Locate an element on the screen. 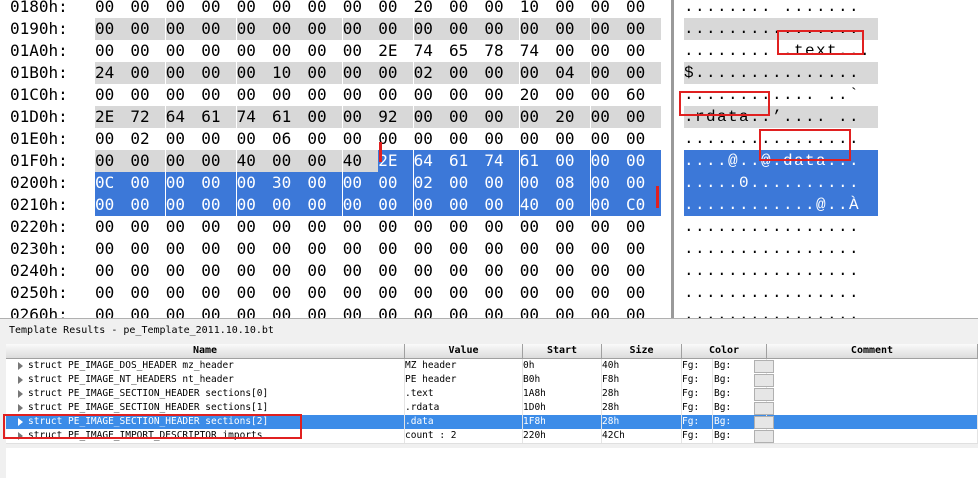  hex-byte: 08 is located at coordinates (573, 183).